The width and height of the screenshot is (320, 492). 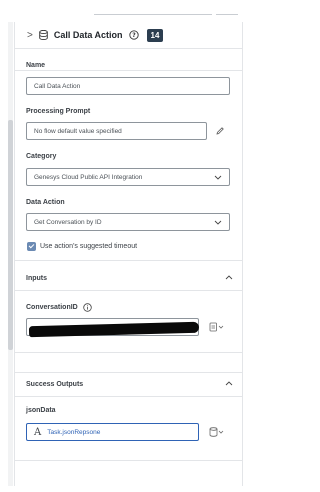 I want to click on data-action-select: Get Conversation by ID, so click(x=128, y=222).